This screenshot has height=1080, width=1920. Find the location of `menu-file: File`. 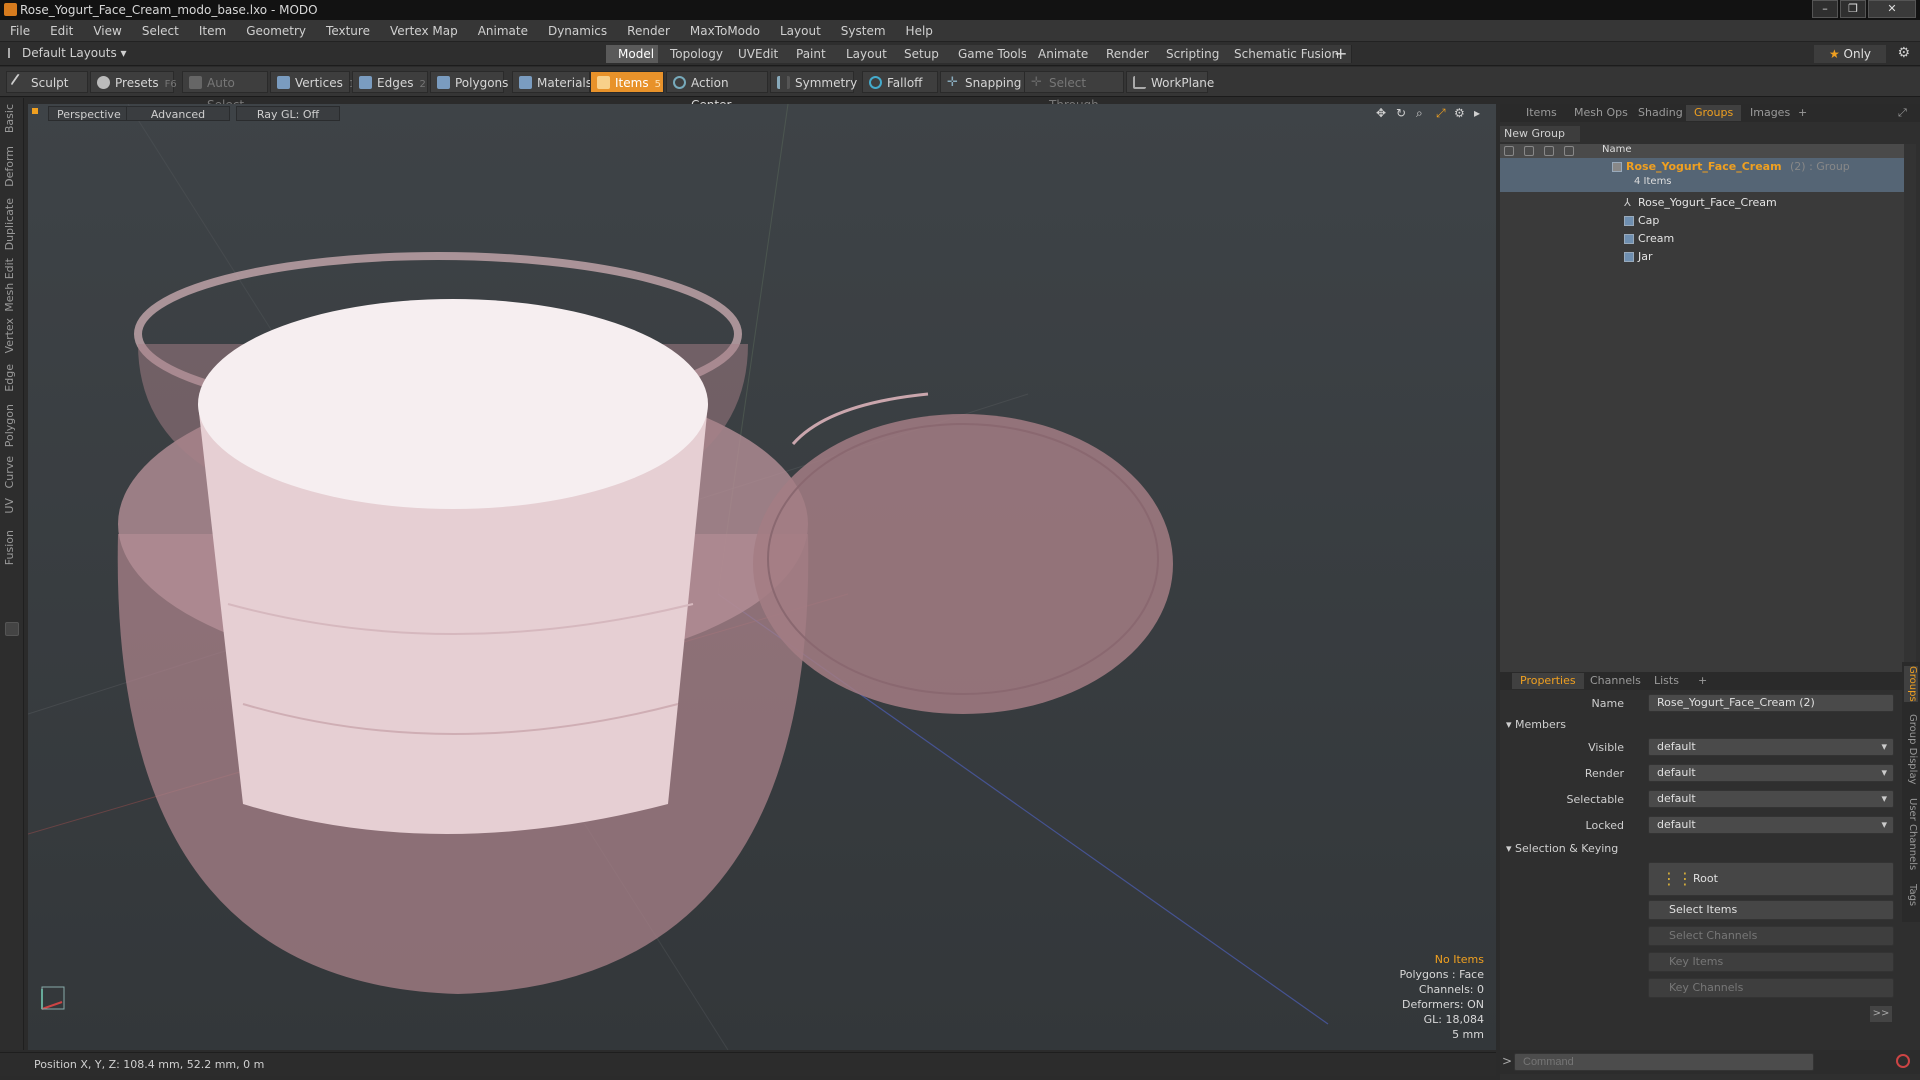

menu-file: File is located at coordinates (20, 31).